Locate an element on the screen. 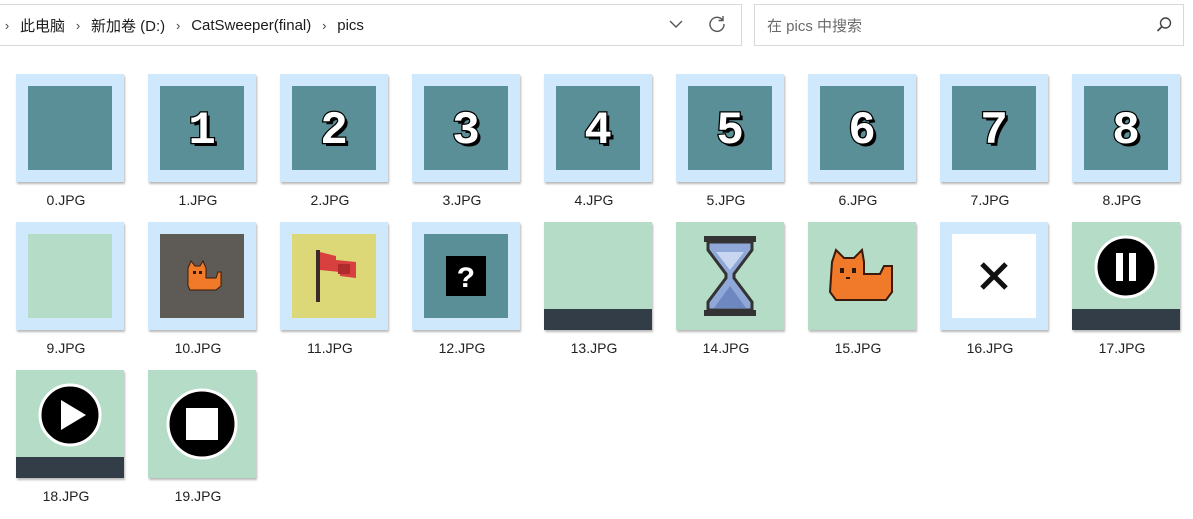 The height and width of the screenshot is (519, 1193). file-item: 66 6.JPG is located at coordinates (858, 104).